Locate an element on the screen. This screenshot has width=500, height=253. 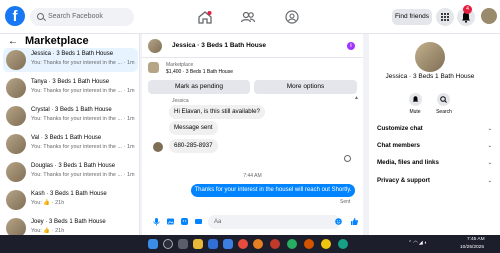
menu-grid-button is located at coordinates (445, 17).